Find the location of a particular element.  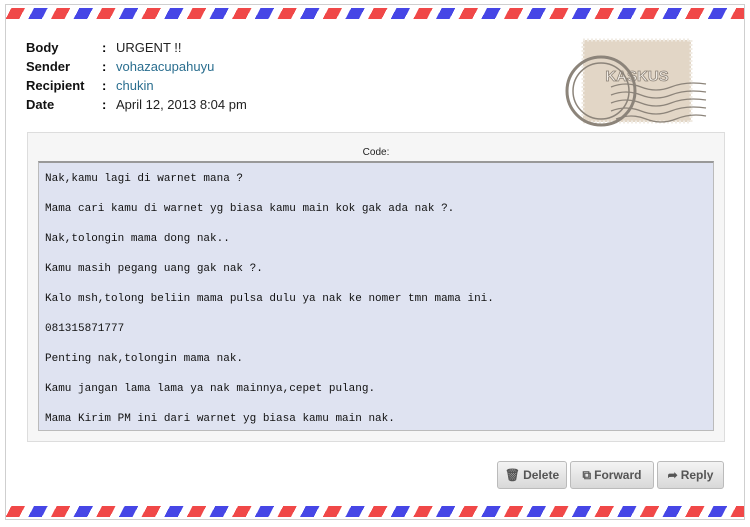

code-line: Penting nak,tolongin mama nak. is located at coordinates (144, 359).